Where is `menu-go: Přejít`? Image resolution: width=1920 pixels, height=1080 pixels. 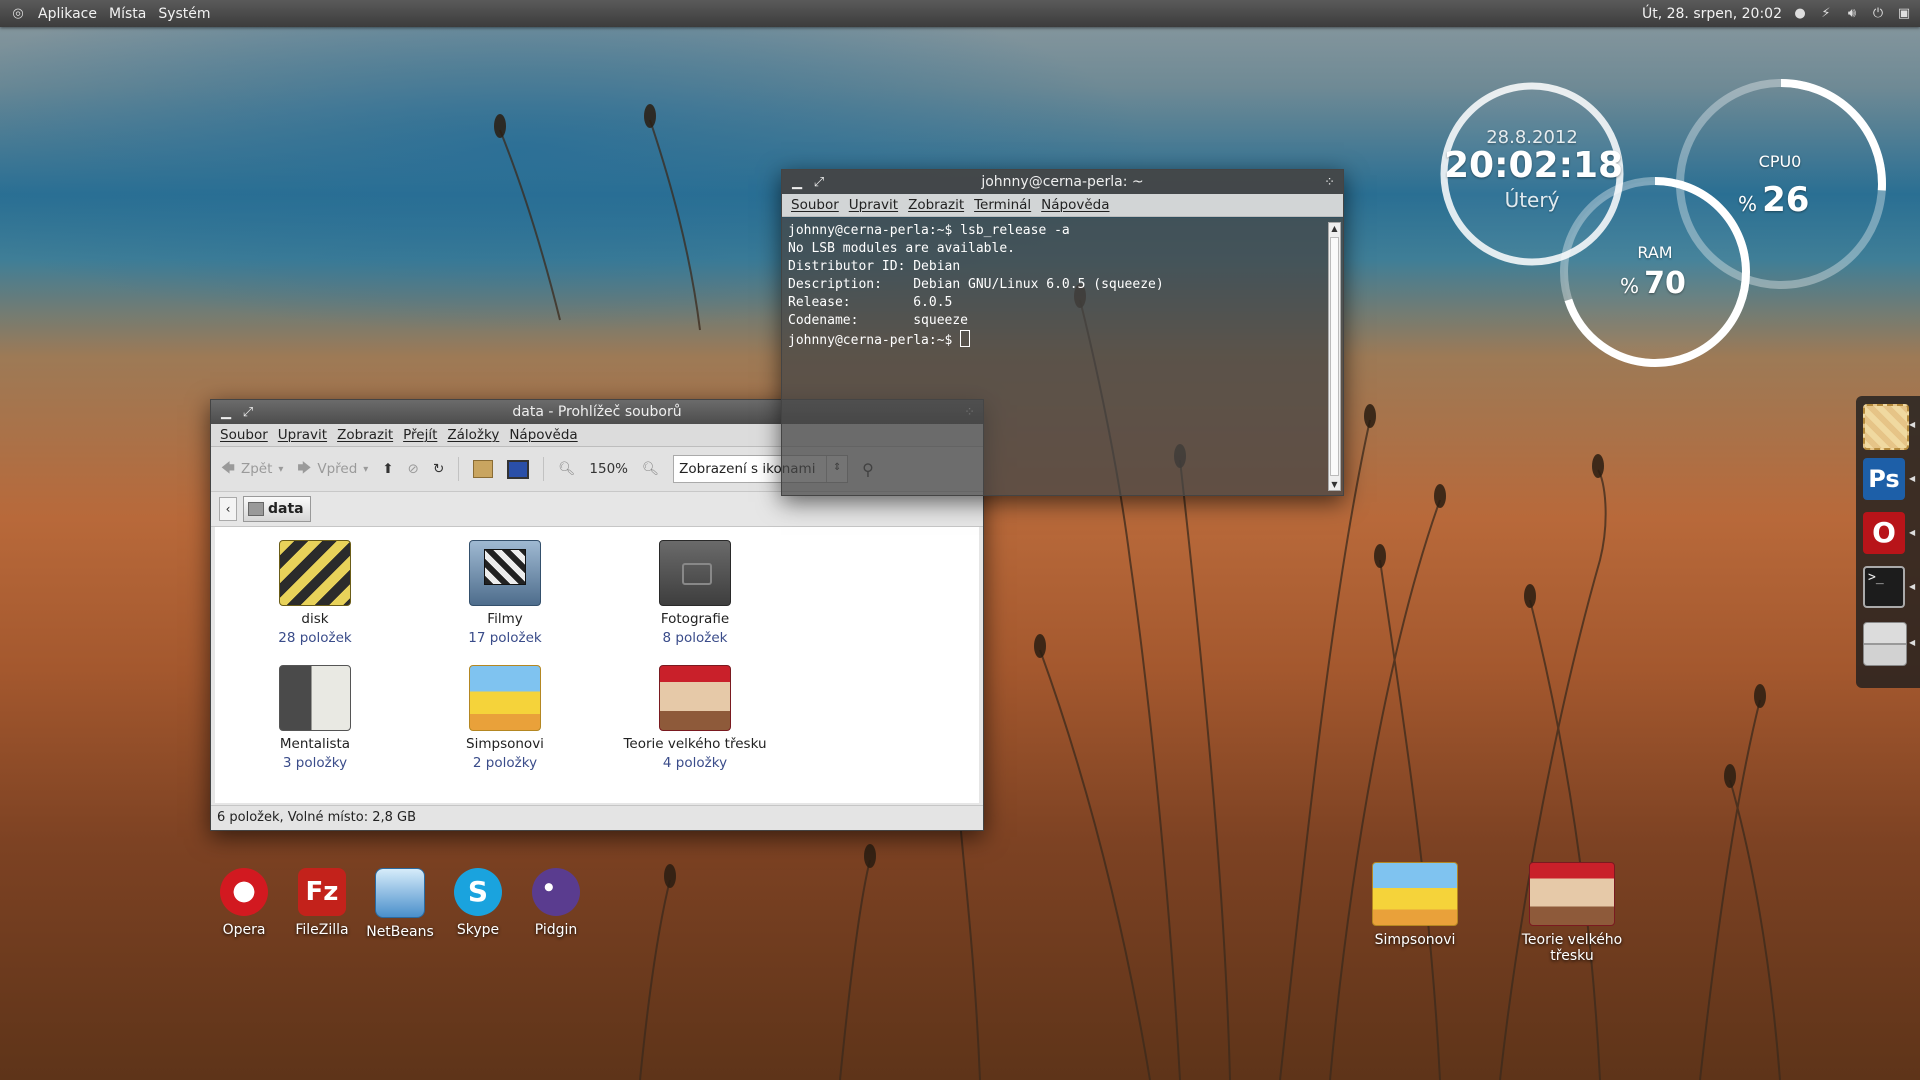
menu-go: Přejít is located at coordinates (420, 435).